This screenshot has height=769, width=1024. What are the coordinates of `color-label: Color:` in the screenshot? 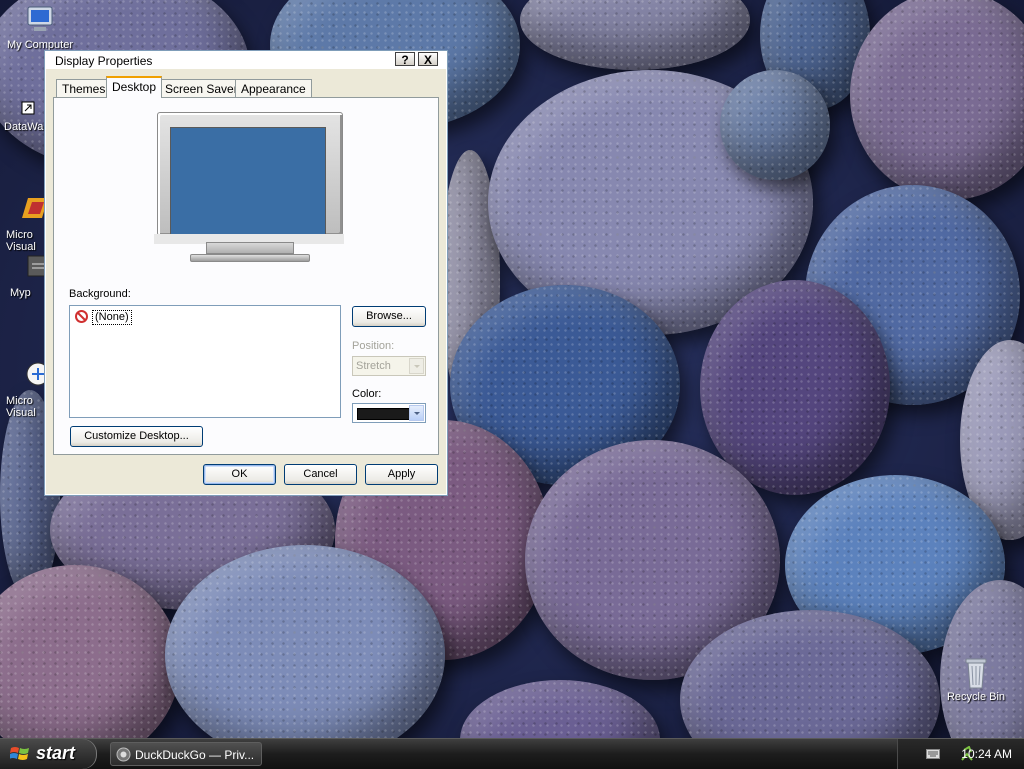 It's located at (367, 394).